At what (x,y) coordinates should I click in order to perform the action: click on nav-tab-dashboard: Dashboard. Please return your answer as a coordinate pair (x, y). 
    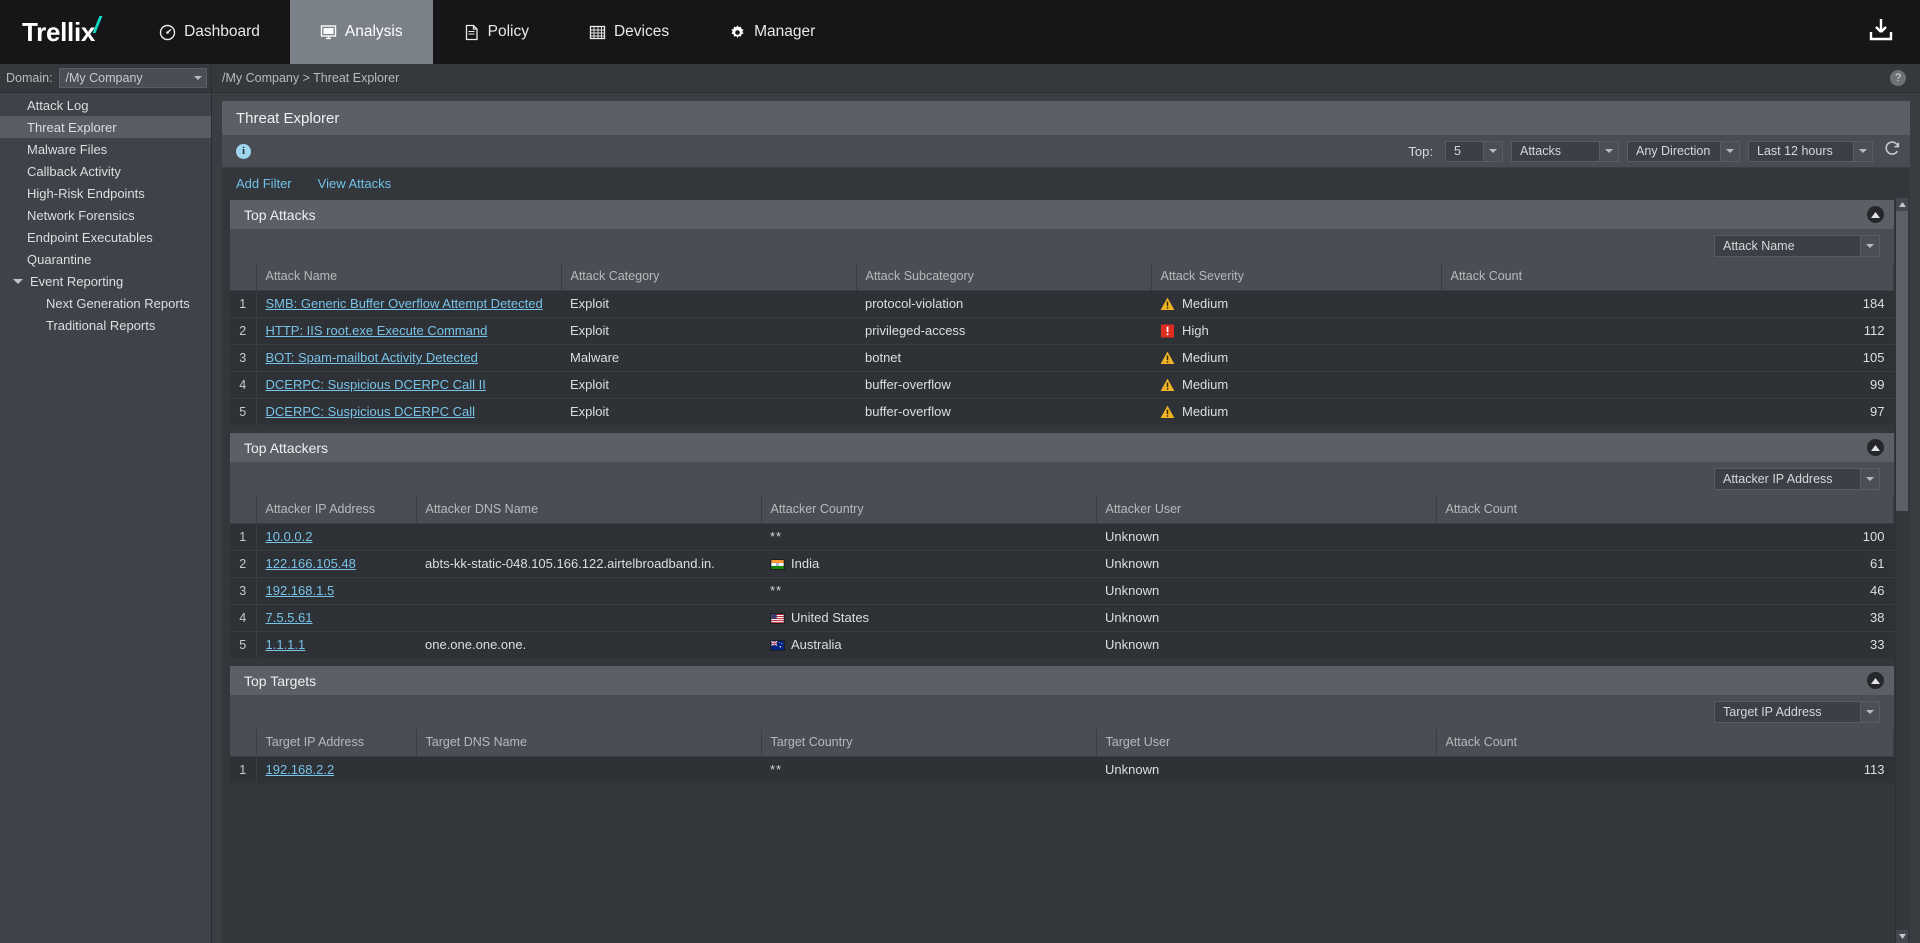
    Looking at the image, I should click on (209, 32).